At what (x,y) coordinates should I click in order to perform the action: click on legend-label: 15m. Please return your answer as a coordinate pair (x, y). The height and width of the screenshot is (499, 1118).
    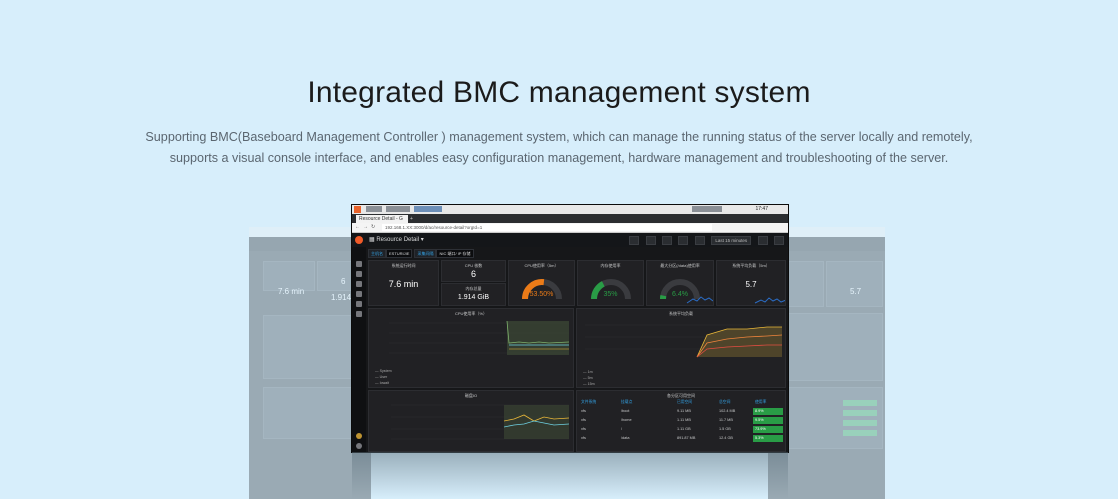
    Looking at the image, I should click on (591, 384).